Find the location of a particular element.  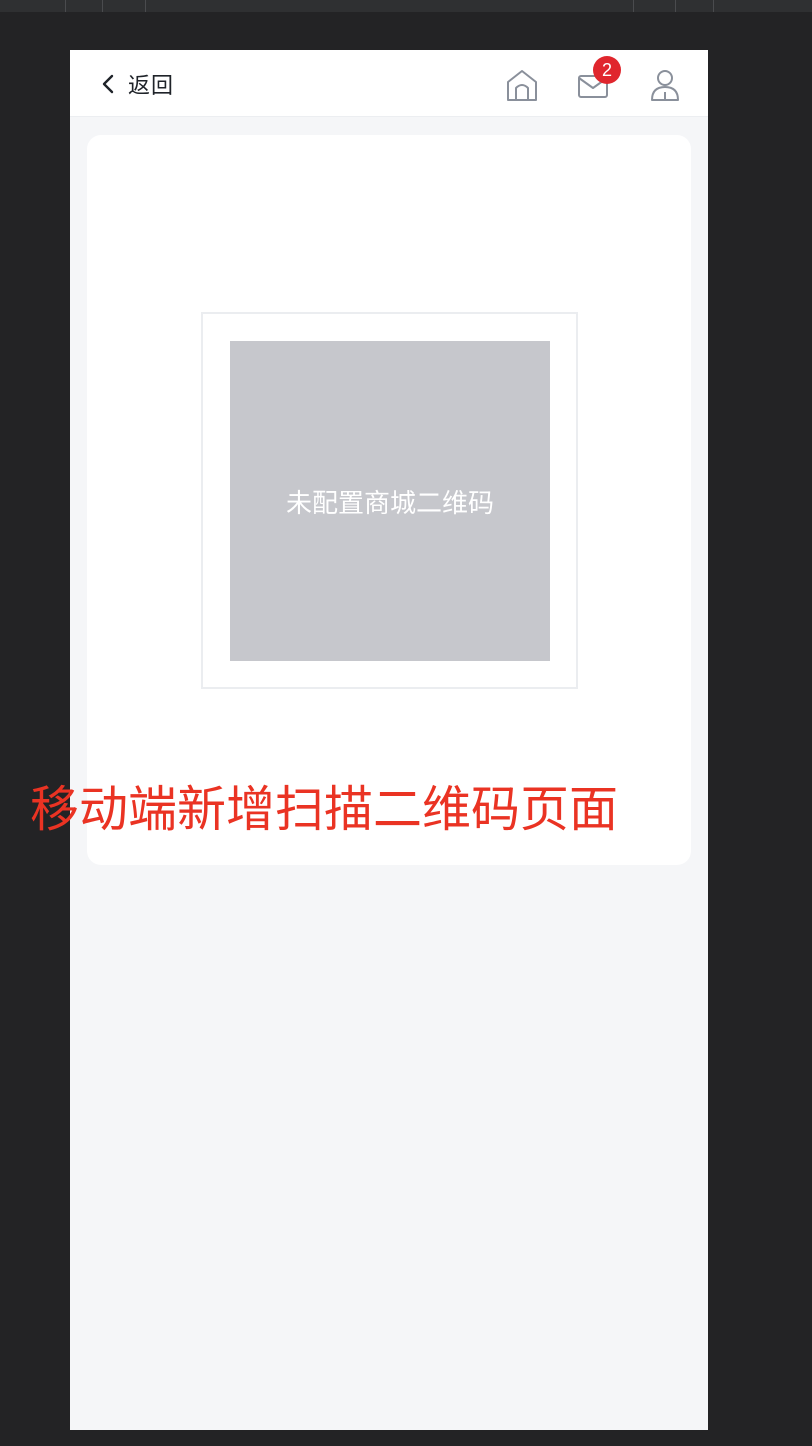

back-label: 返回 is located at coordinates (151, 86).